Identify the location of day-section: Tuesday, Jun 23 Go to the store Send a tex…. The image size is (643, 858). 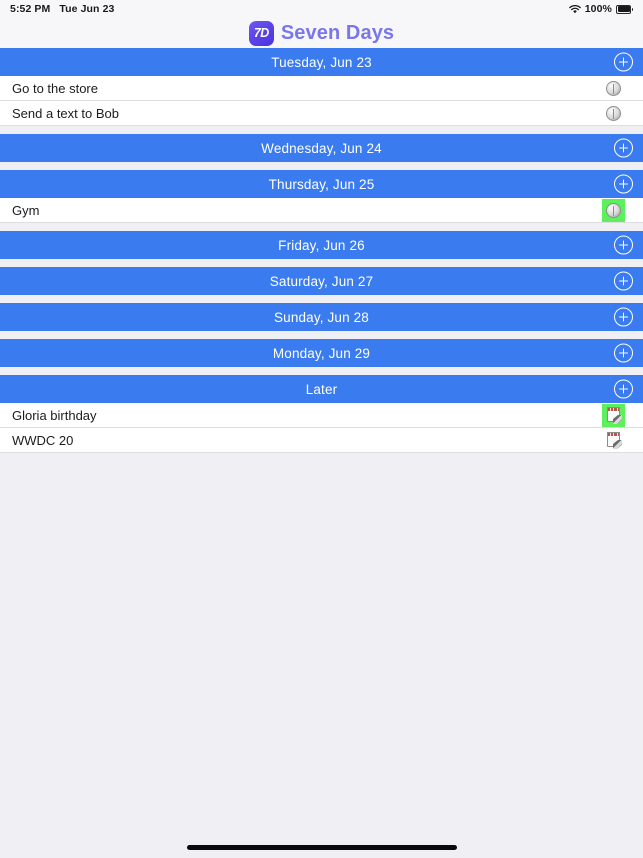
(321, 87).